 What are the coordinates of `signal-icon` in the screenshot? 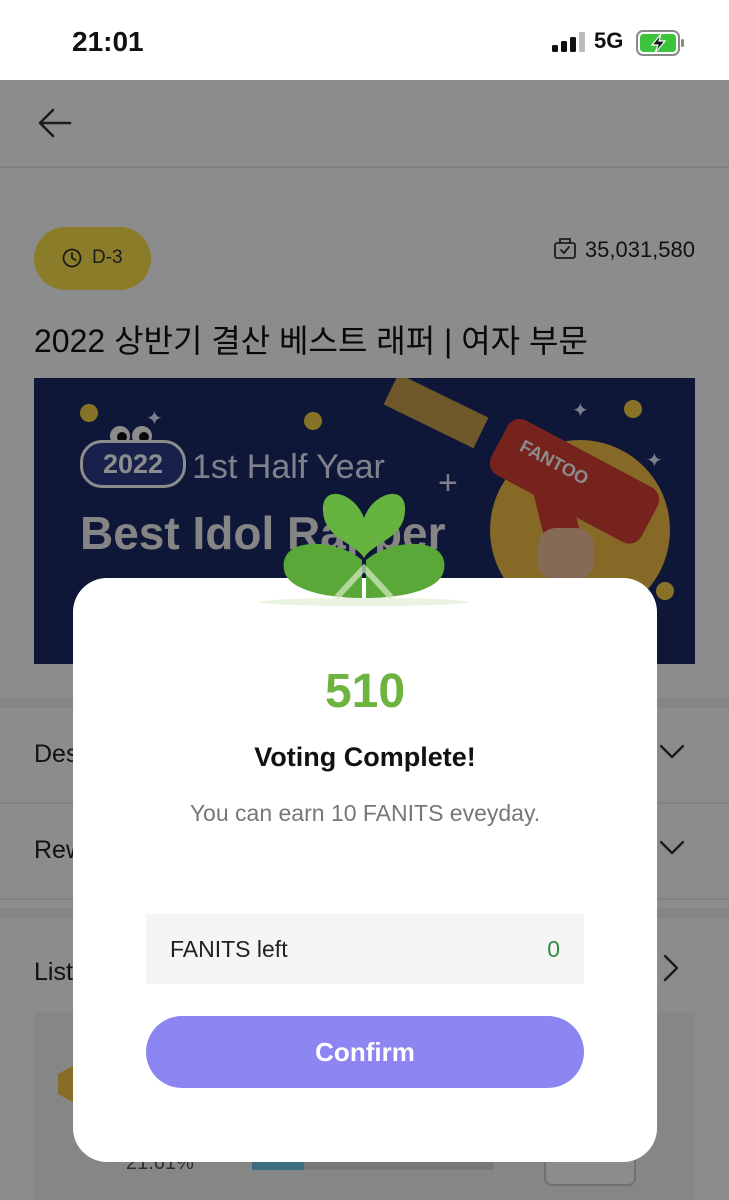 It's located at (568, 42).